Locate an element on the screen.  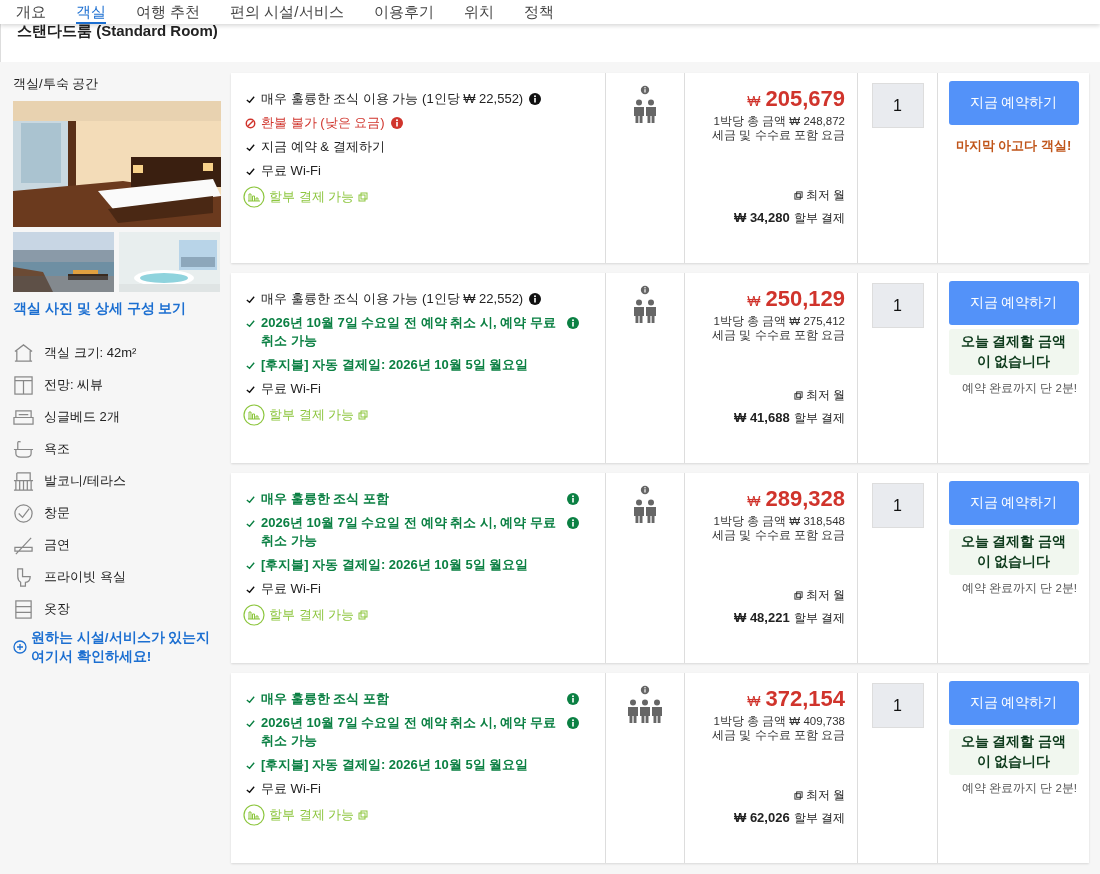
amenity-label: 싱글베드 2개 is located at coordinates (82, 417).